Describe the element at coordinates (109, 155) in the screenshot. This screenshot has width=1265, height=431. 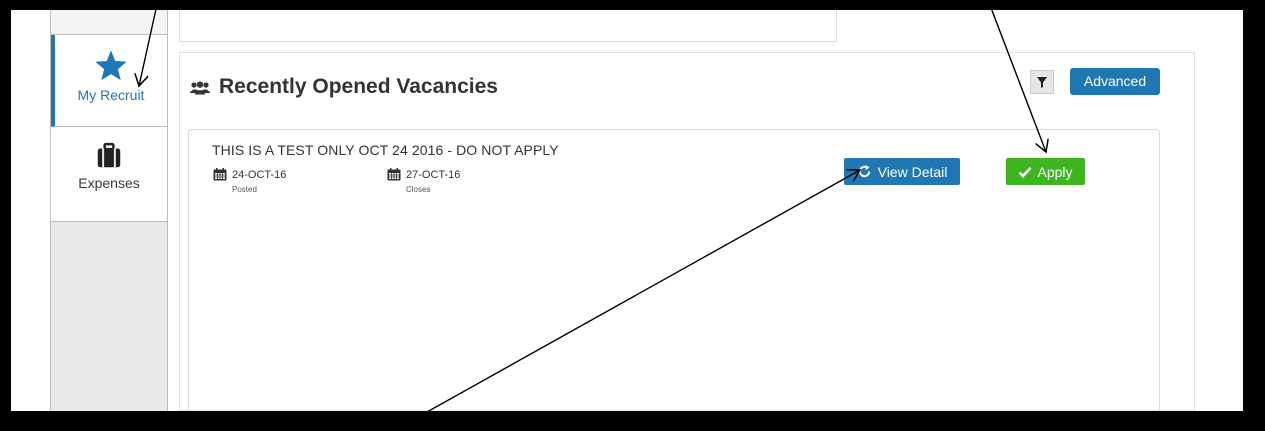
I see `briefcase-icon` at that location.